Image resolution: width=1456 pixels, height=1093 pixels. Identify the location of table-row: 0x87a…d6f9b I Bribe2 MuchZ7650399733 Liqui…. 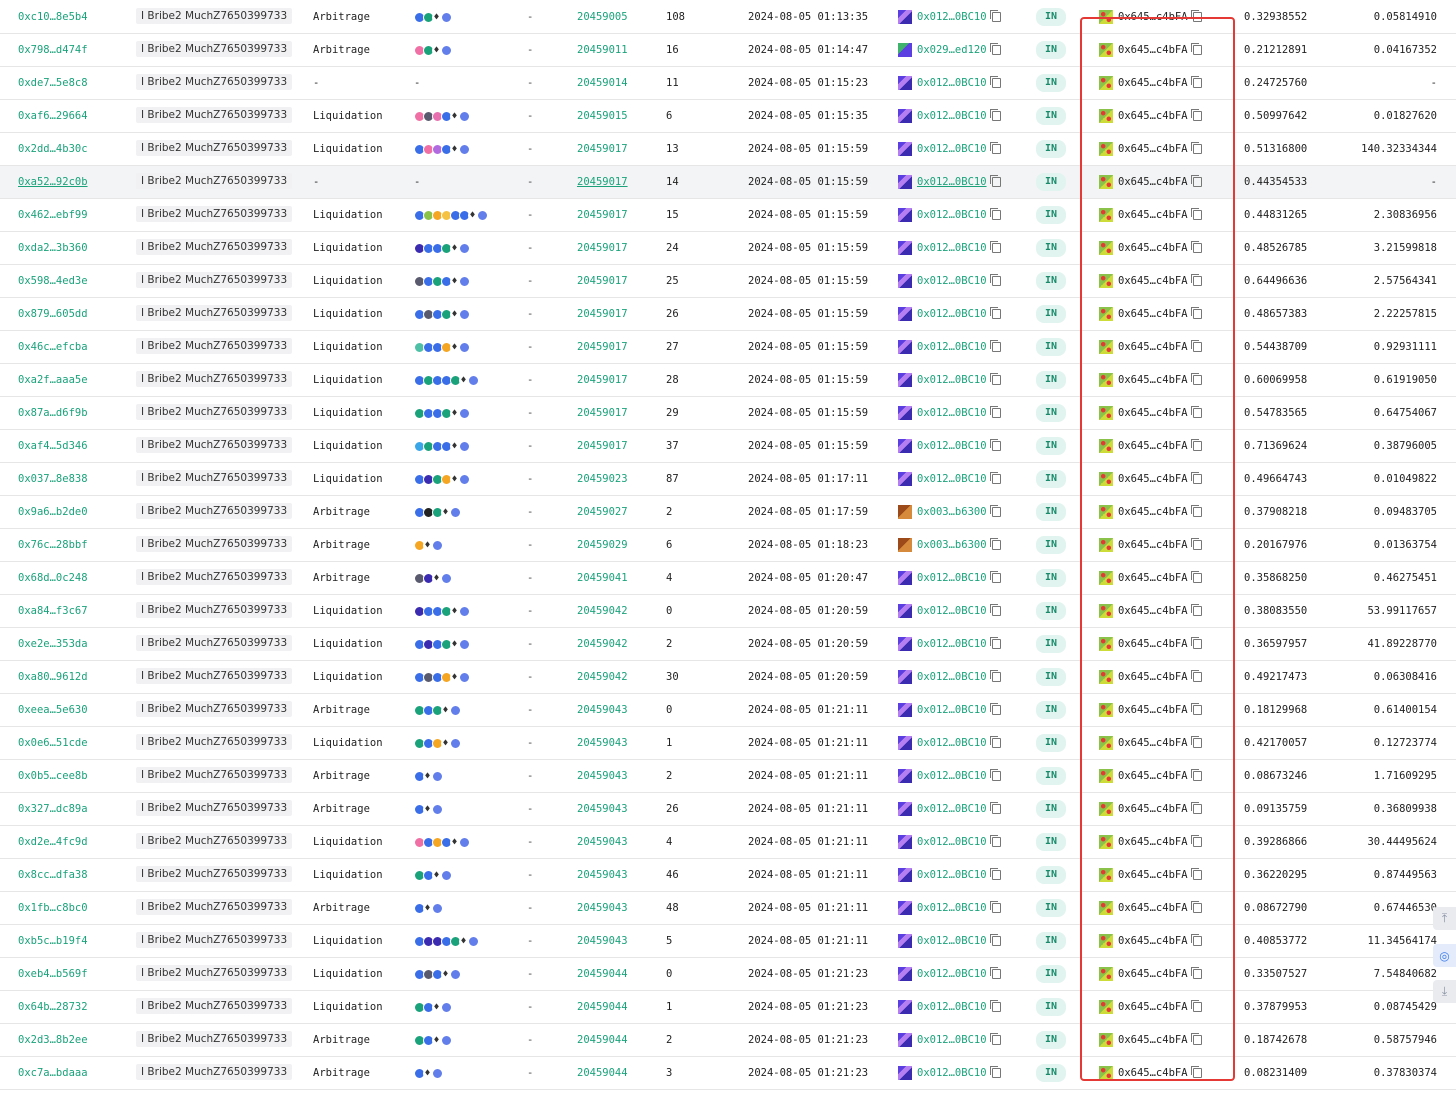
(728, 413).